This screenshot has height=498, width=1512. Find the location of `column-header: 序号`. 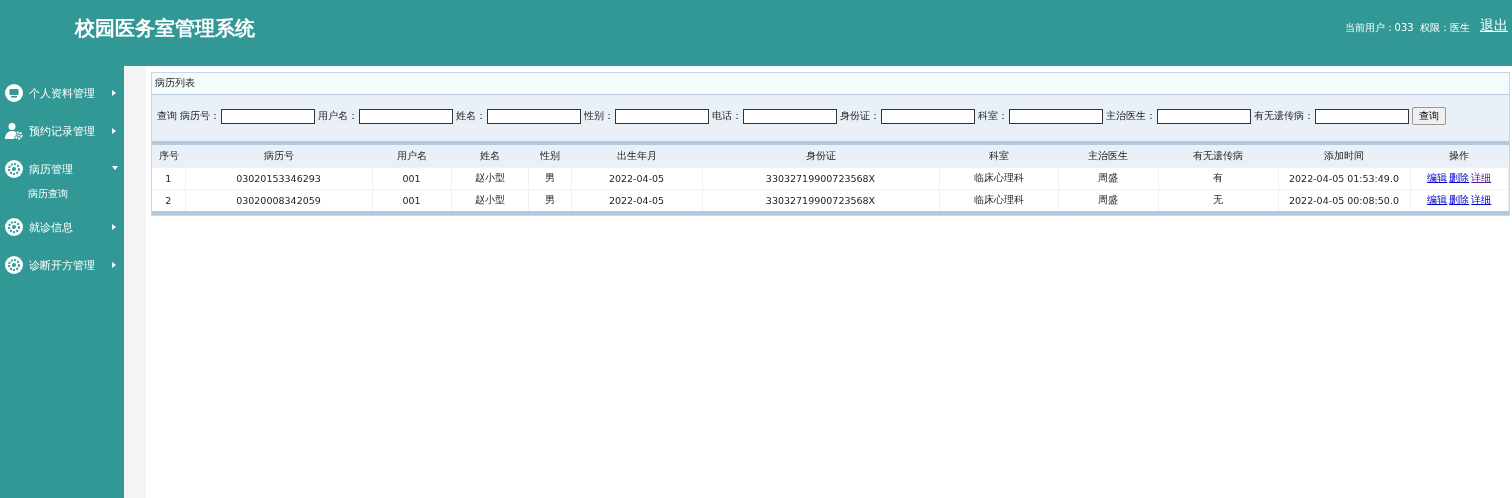

column-header: 序号 is located at coordinates (168, 155).